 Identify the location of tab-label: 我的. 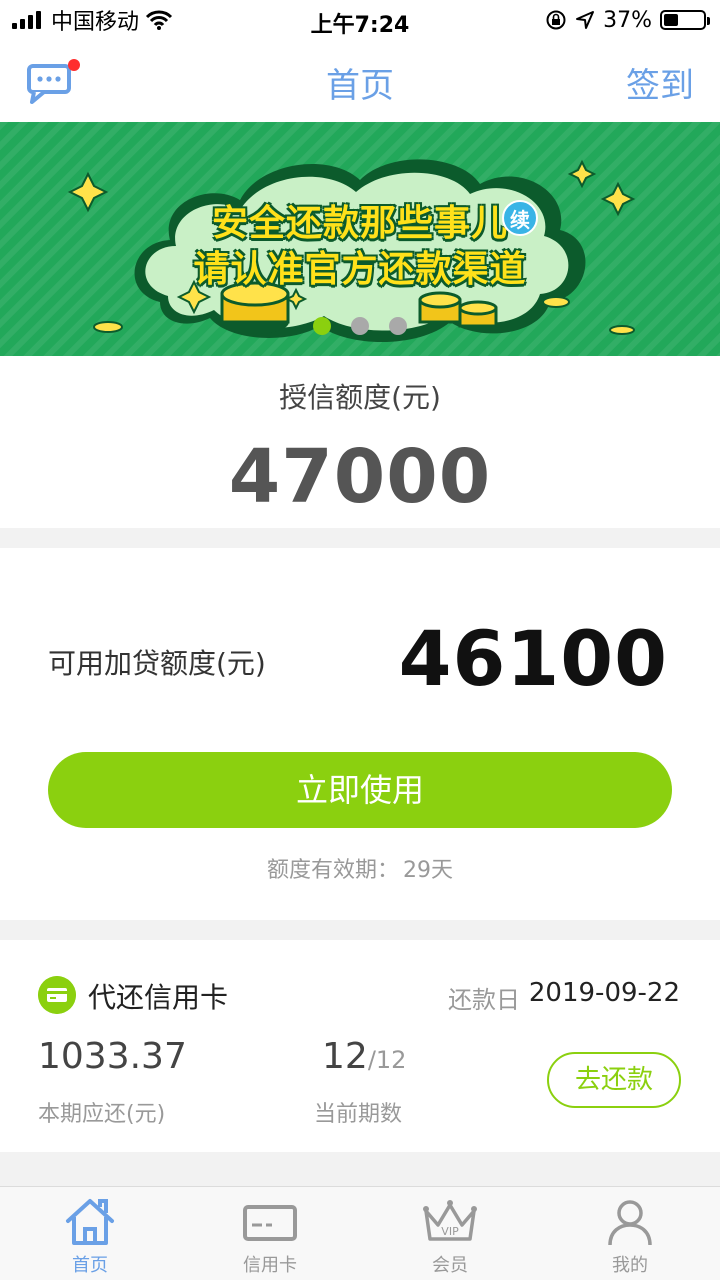
(630, 1265).